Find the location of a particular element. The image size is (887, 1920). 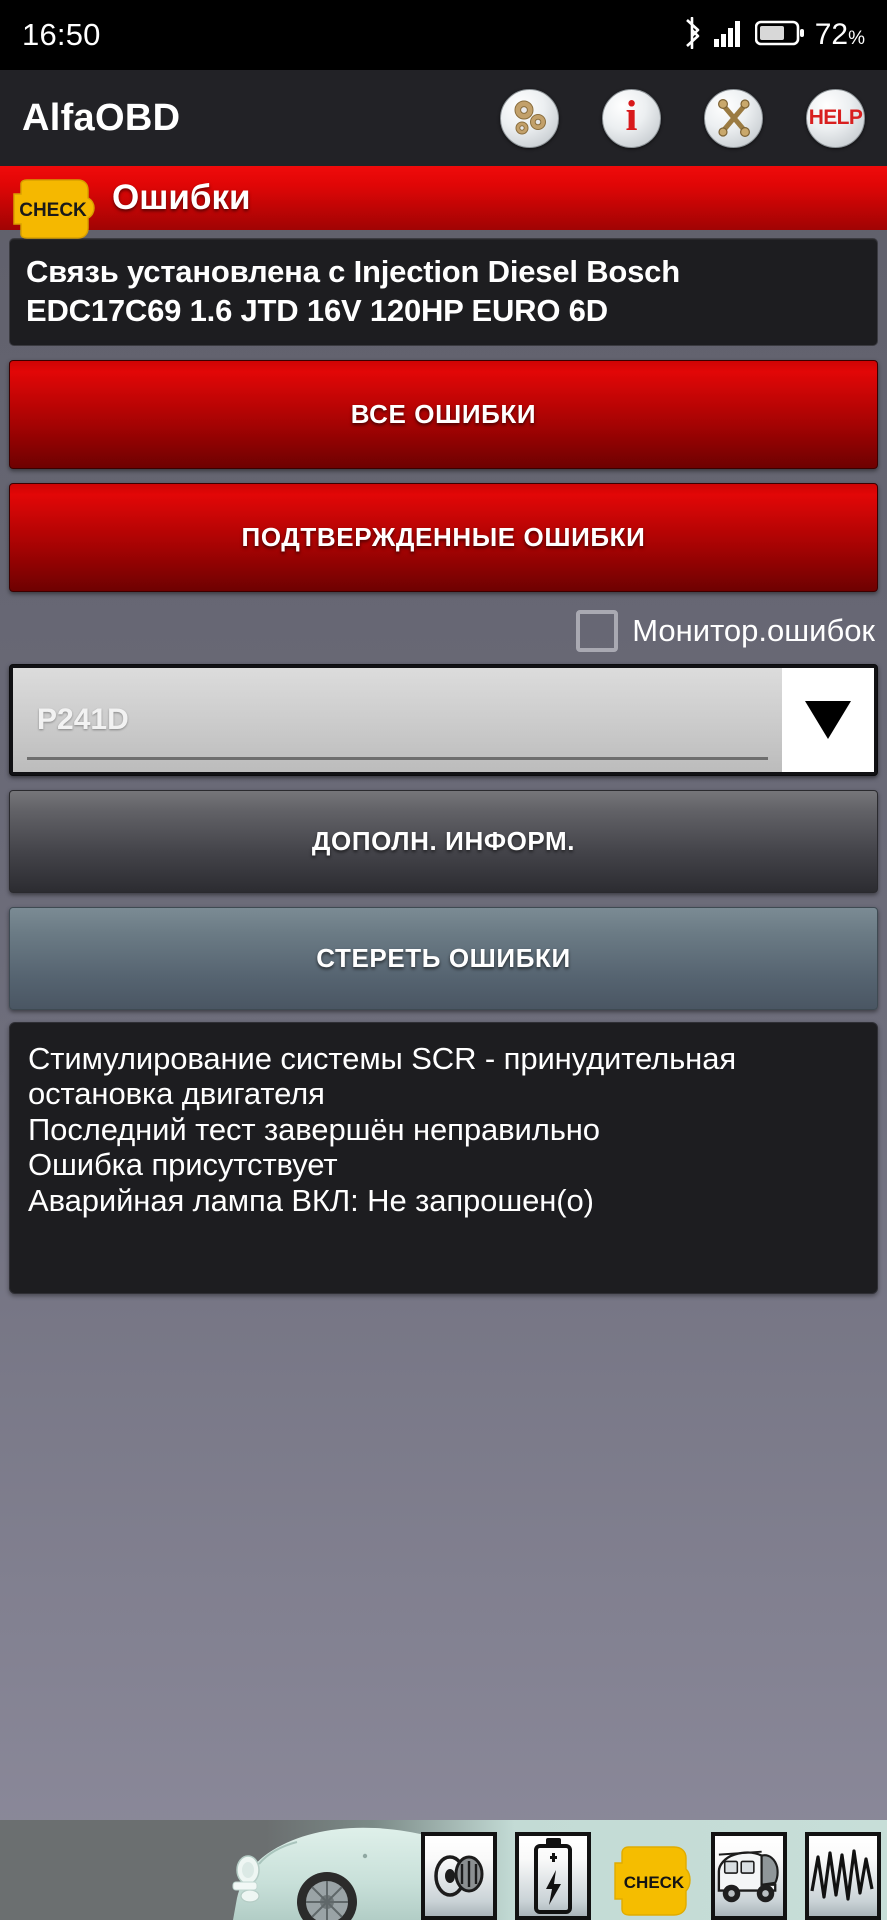

status-bar-indicators: 72% is located at coordinates (773, 35).